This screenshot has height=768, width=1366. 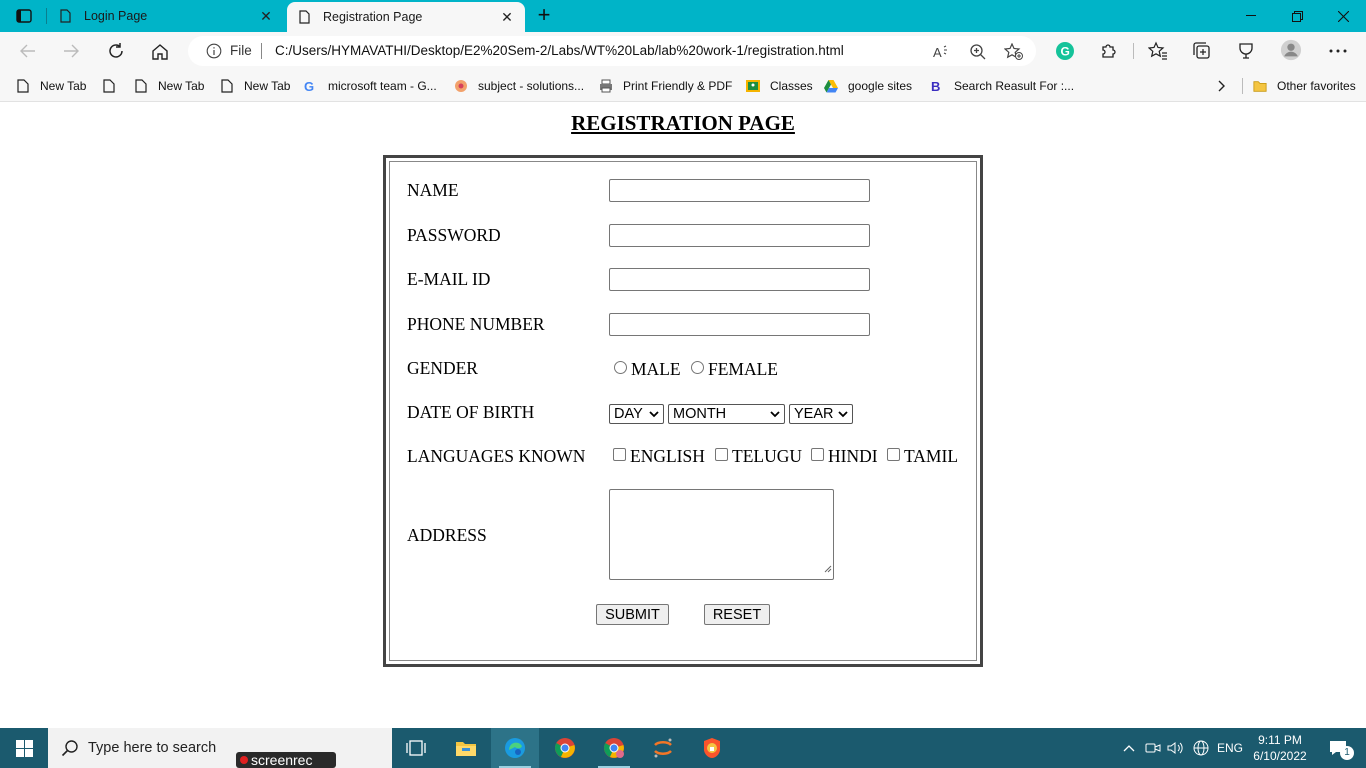 What do you see at coordinates (454, 235) in the screenshot?
I see `password-label: PASSWORD` at bounding box center [454, 235].